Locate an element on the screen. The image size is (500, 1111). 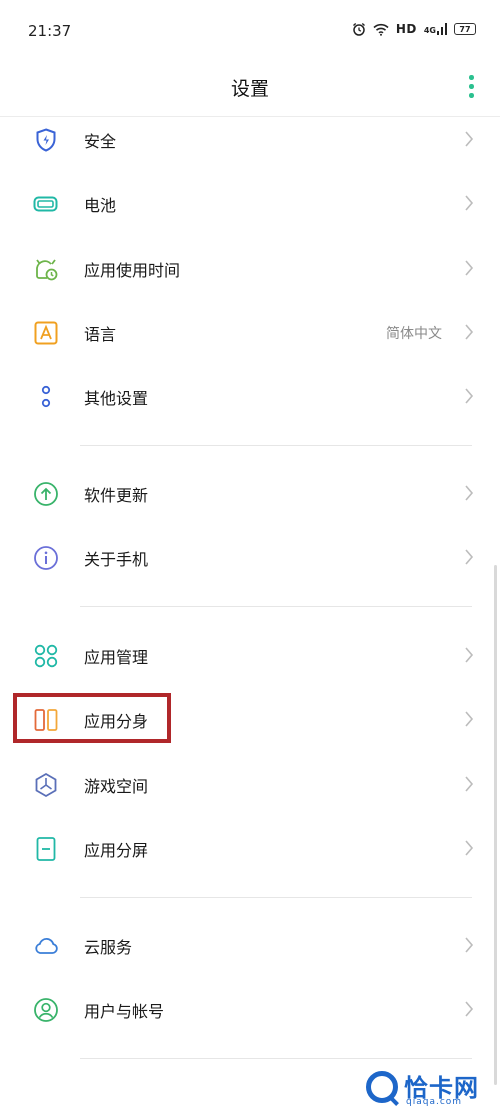
settings-item-security: 安全 is located at coordinates (250, 140).